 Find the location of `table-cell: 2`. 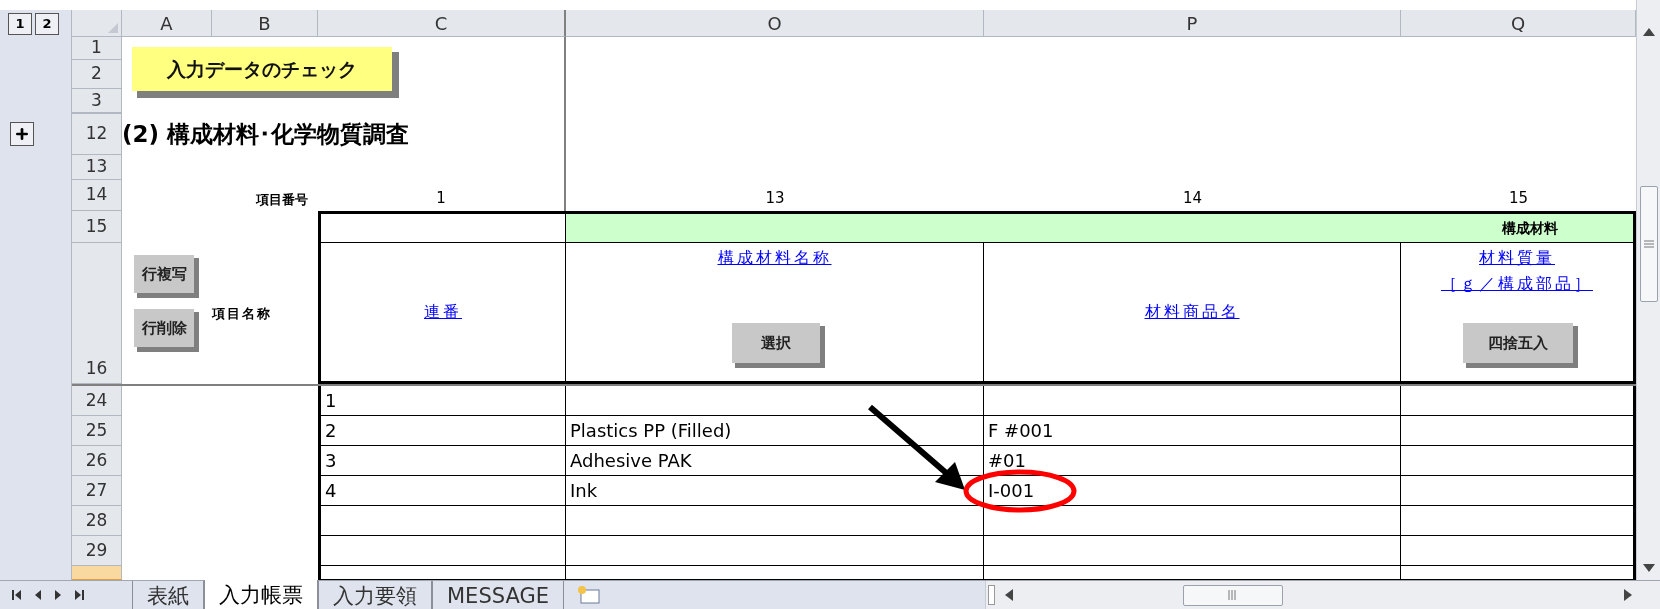

table-cell: 2 is located at coordinates (442, 431).